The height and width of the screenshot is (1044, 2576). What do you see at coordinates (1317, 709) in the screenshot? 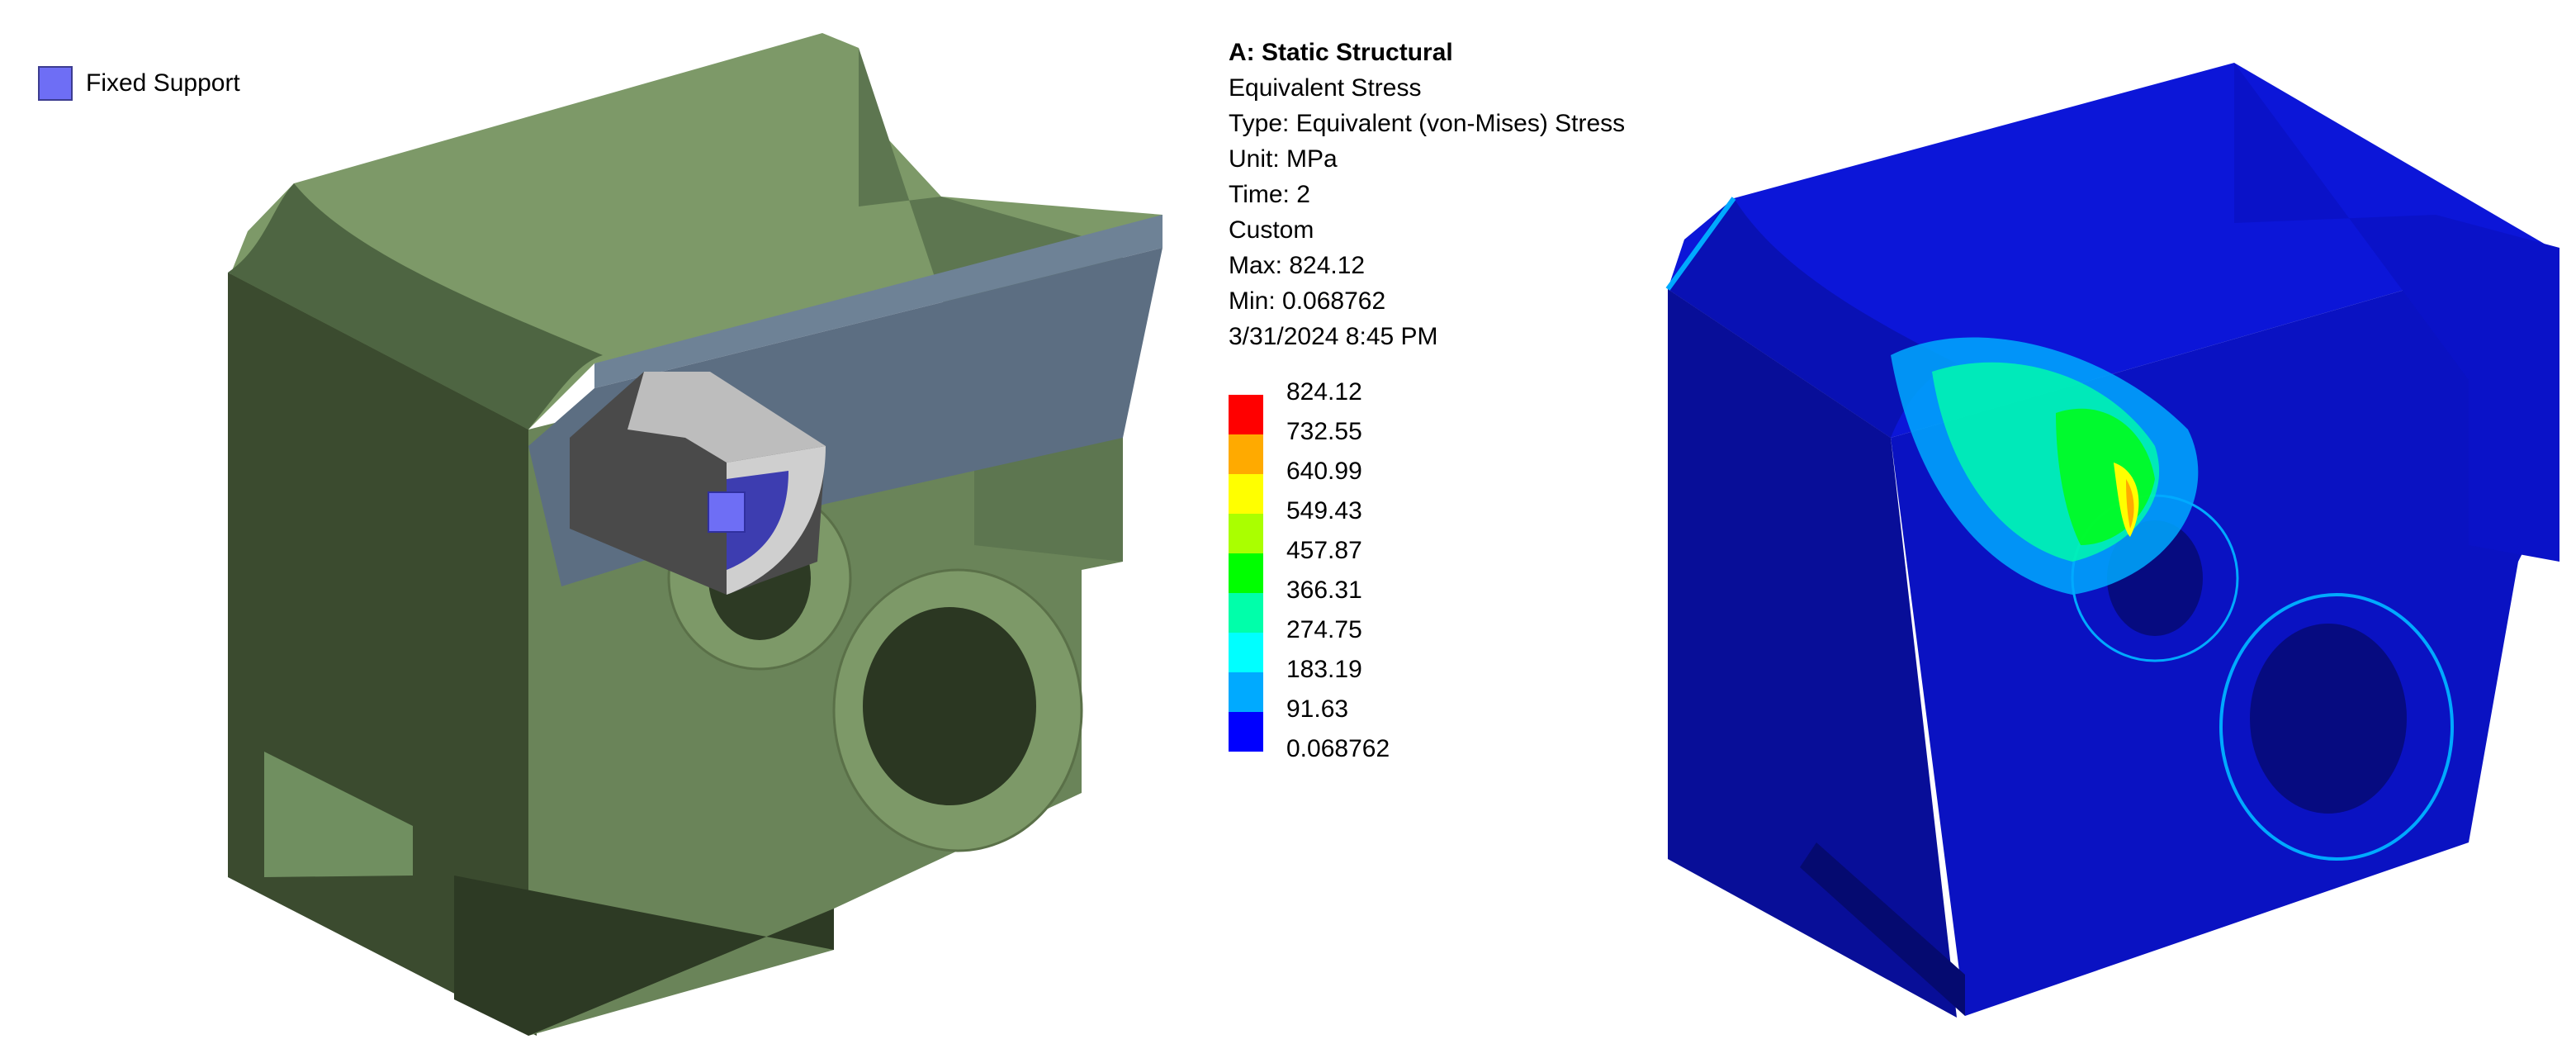
I see `scale-label: 91.63` at bounding box center [1317, 709].